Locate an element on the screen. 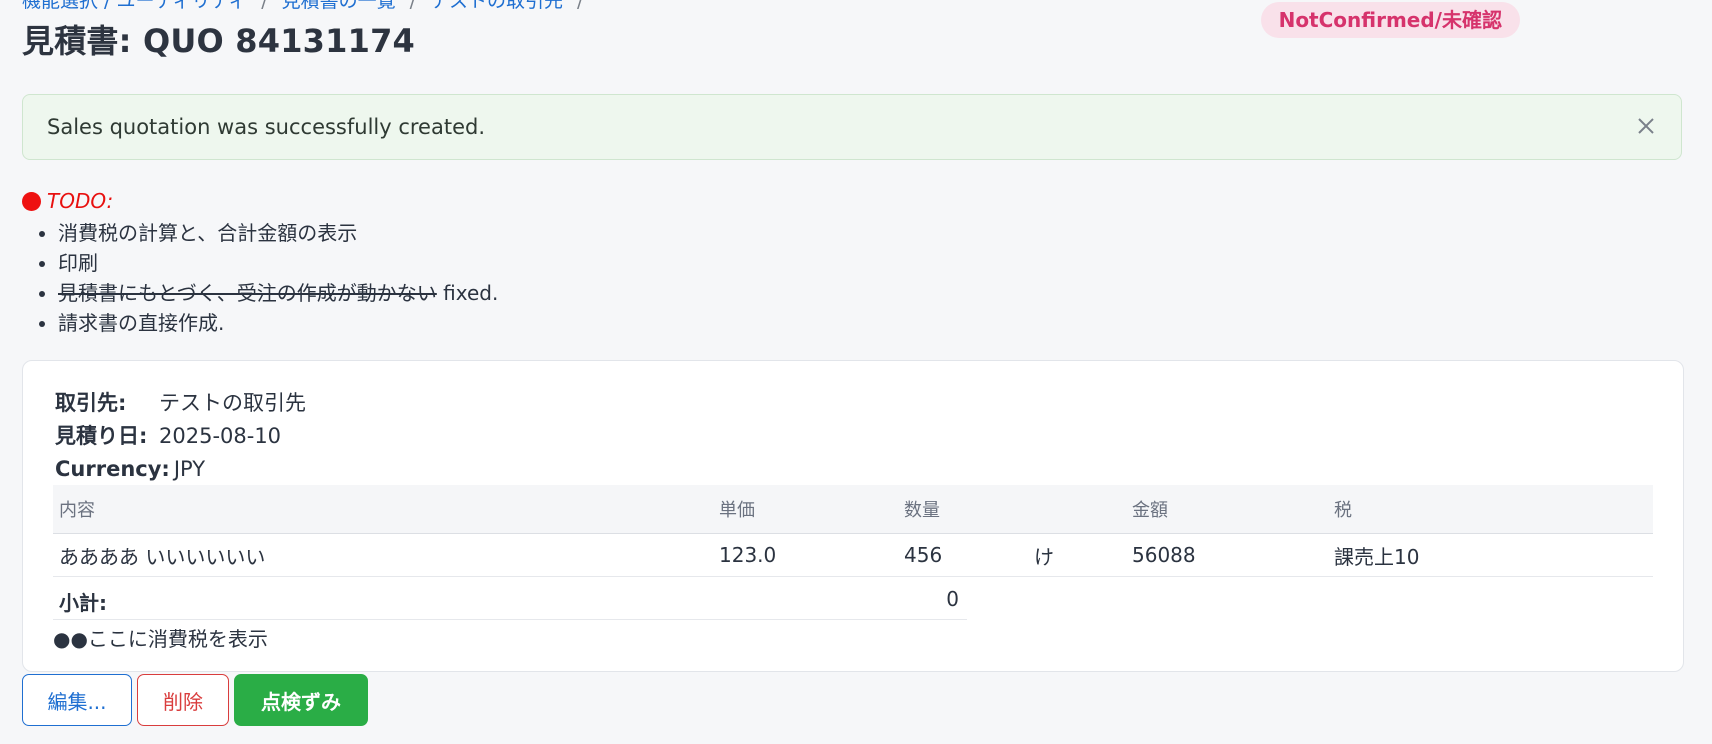 This screenshot has width=1712, height=744. cell-tax: 課売上10 is located at coordinates (1490, 555).